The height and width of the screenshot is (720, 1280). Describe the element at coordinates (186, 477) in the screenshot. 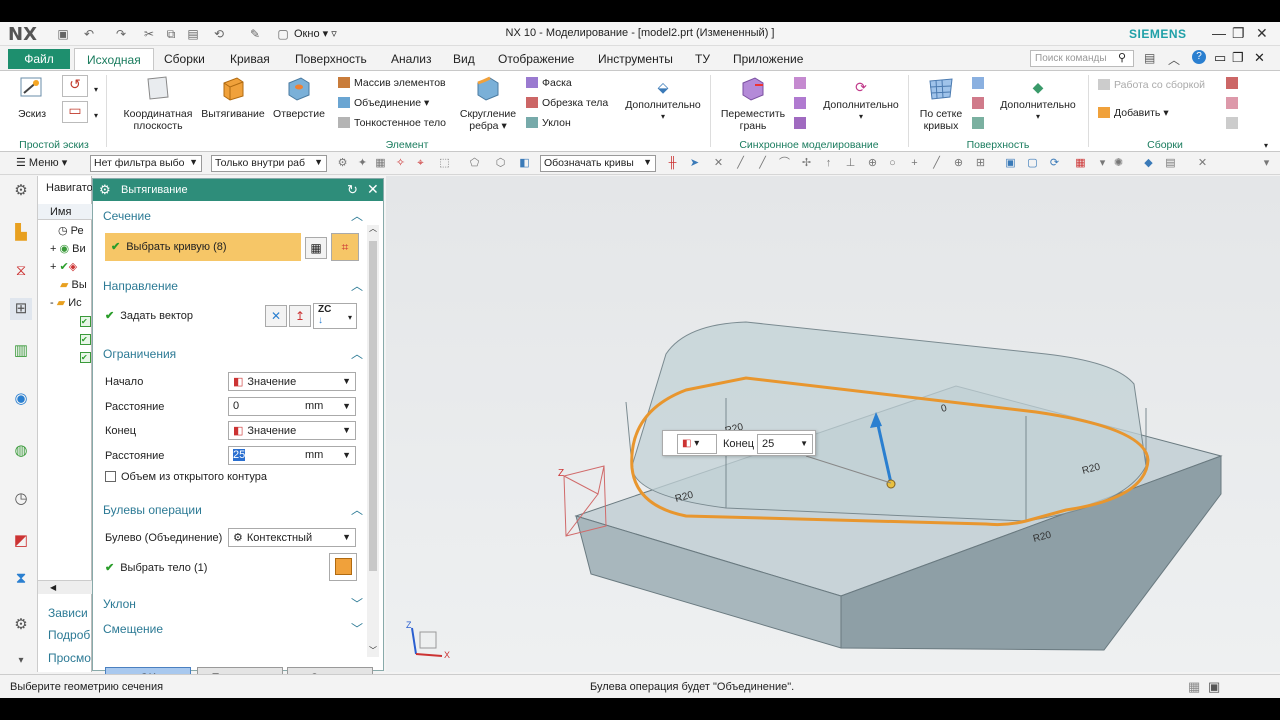

I see `open-profile-checkbox: Объем из открытого контура` at that location.